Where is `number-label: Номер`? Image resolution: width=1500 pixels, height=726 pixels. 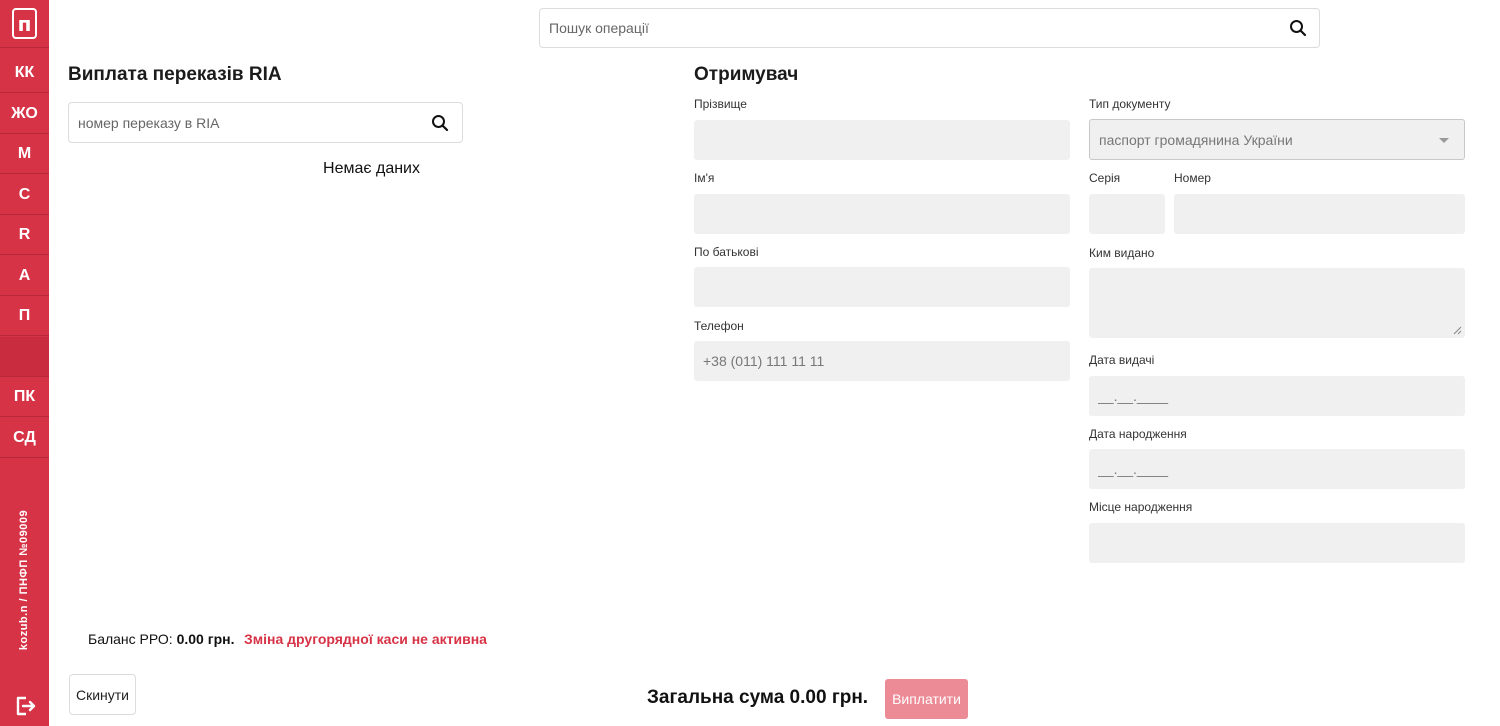
number-label: Номер is located at coordinates (1192, 178).